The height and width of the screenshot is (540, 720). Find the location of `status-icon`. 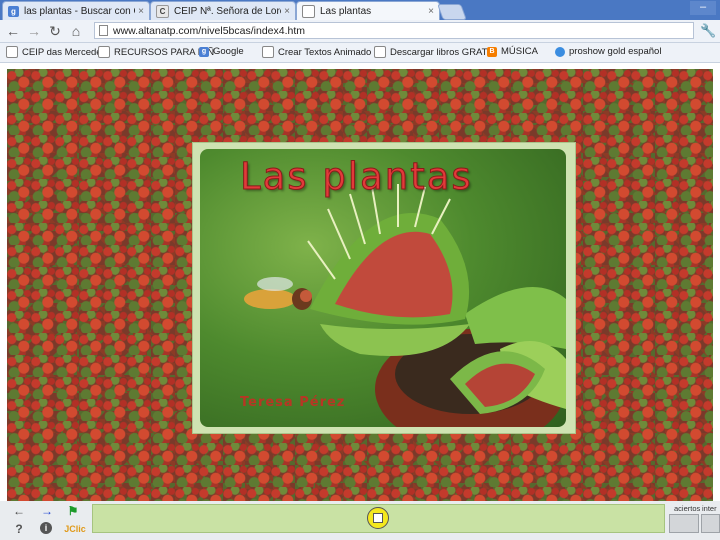

status-icon is located at coordinates (378, 518).